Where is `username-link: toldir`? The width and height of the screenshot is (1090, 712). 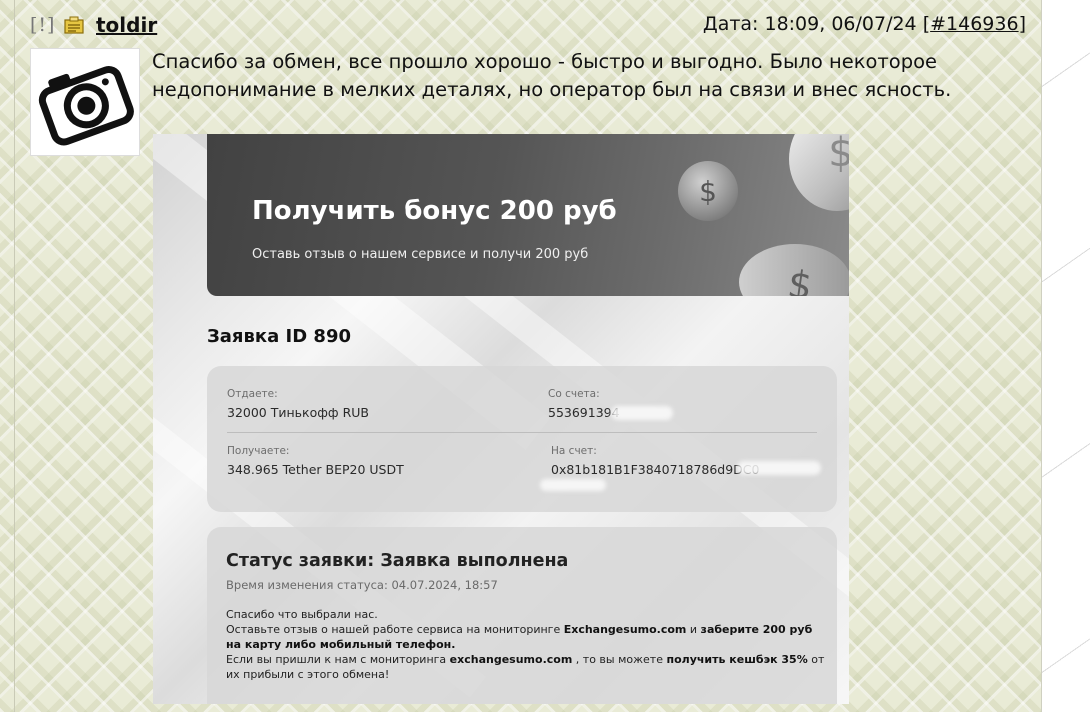 username-link: toldir is located at coordinates (126, 25).